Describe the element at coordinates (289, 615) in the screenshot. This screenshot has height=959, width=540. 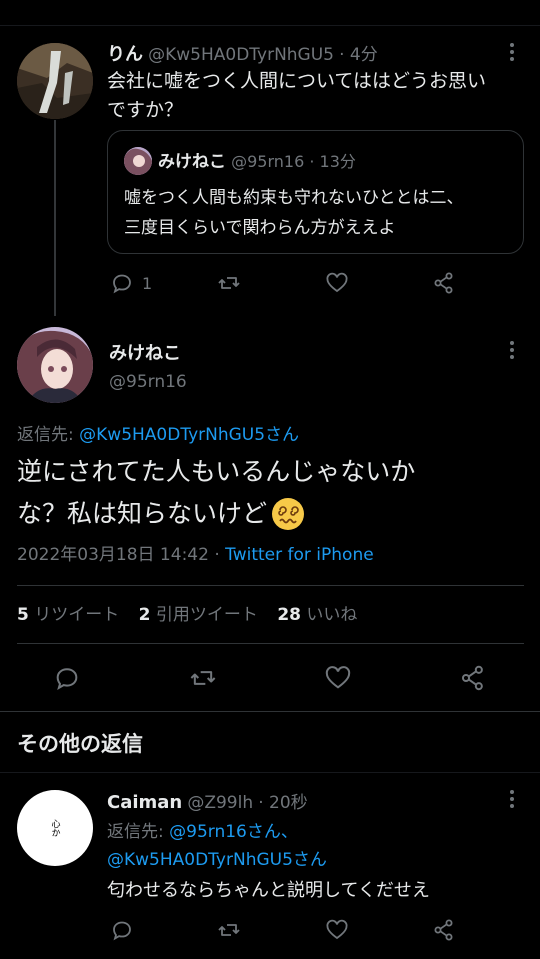
I see `likes-count: 28` at that location.